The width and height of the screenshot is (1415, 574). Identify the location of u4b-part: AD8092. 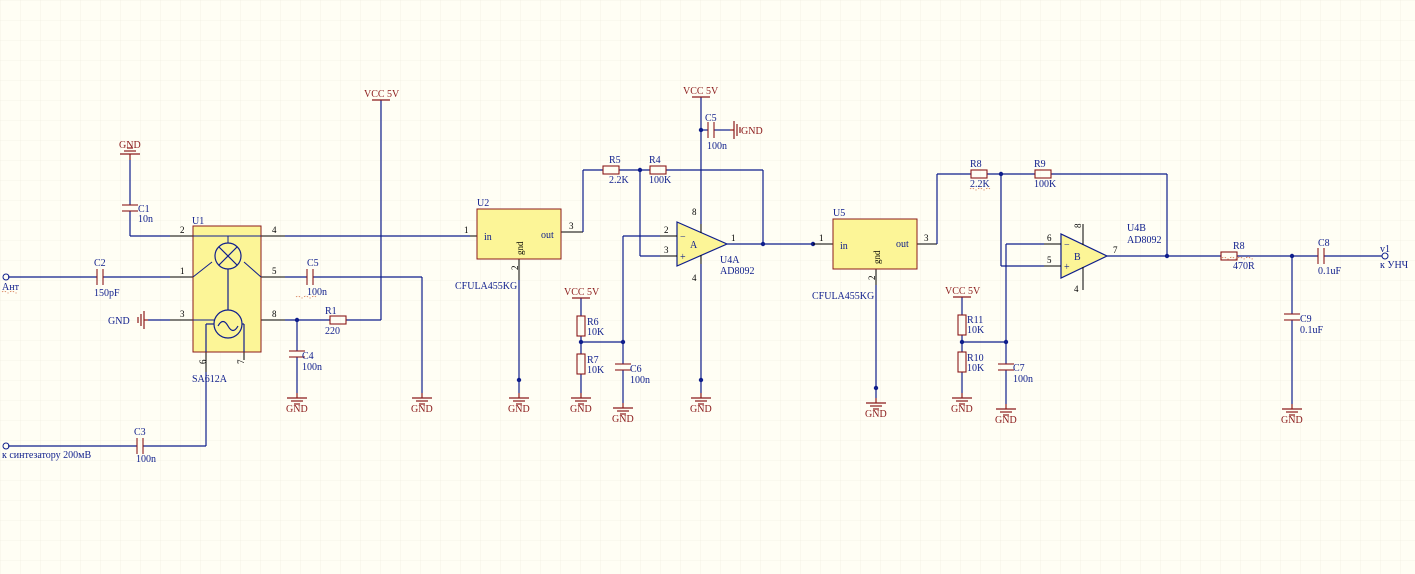
(1144, 240).